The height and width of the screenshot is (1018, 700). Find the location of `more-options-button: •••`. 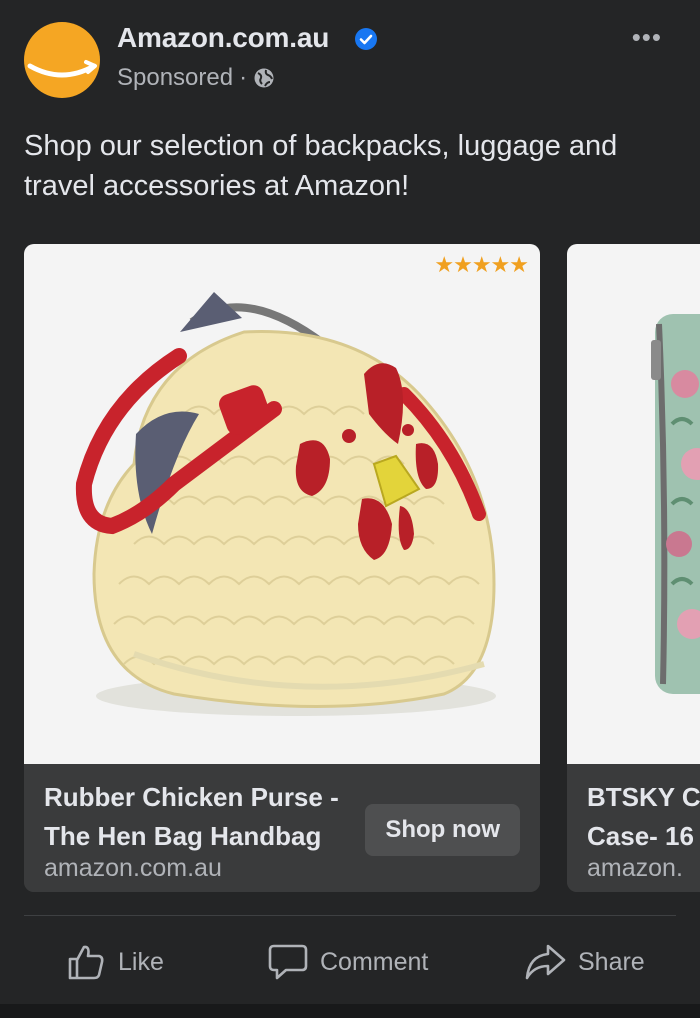

more-options-button: ••• is located at coordinates (647, 37).